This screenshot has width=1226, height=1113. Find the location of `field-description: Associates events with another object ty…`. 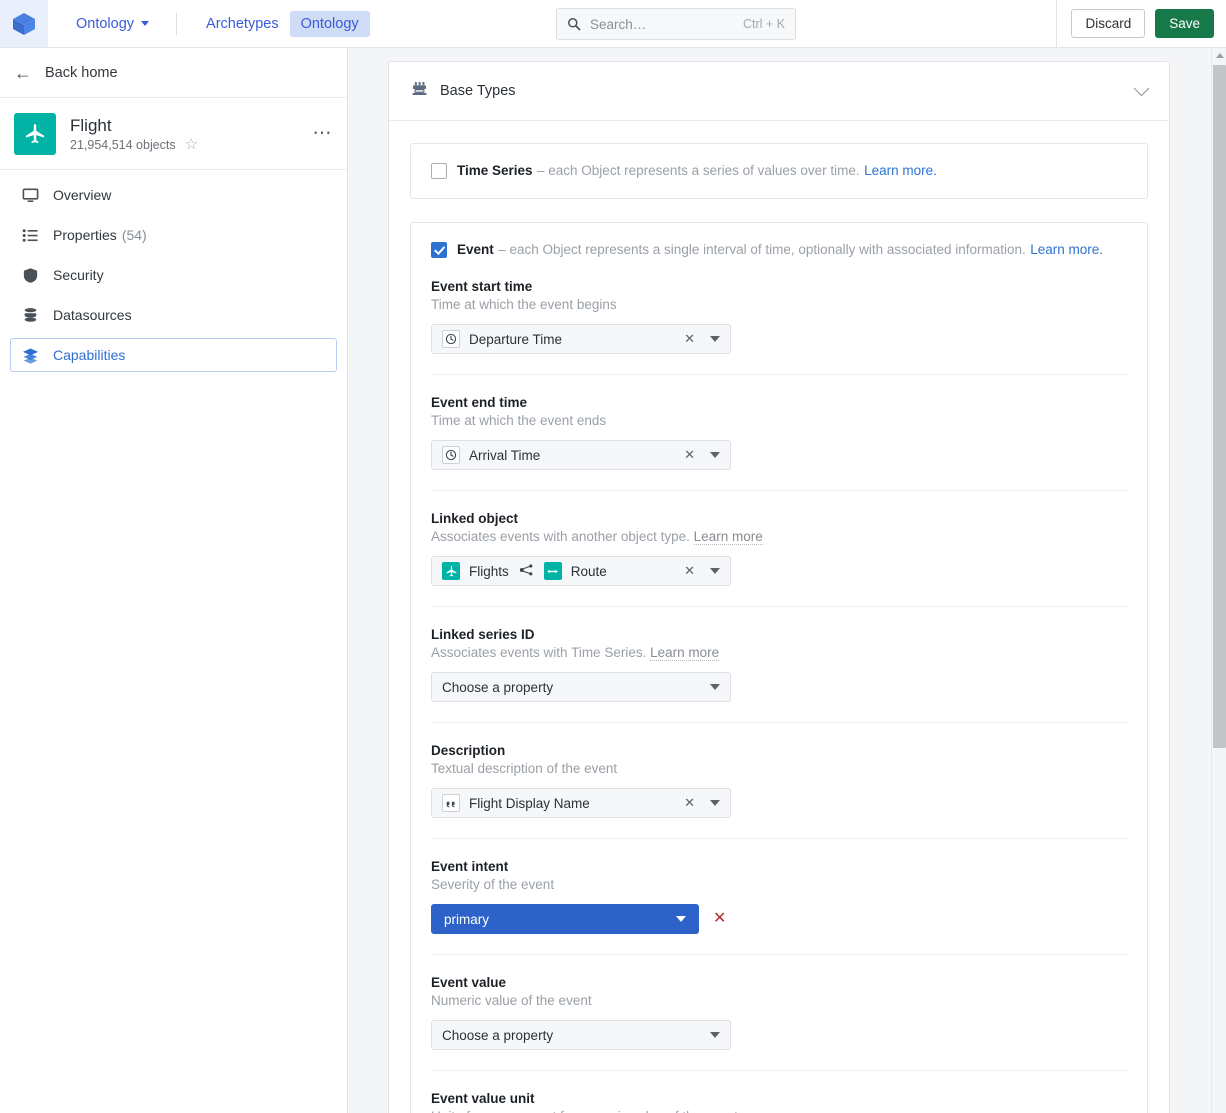

field-description: Associates events with another object ty… is located at coordinates (779, 537).